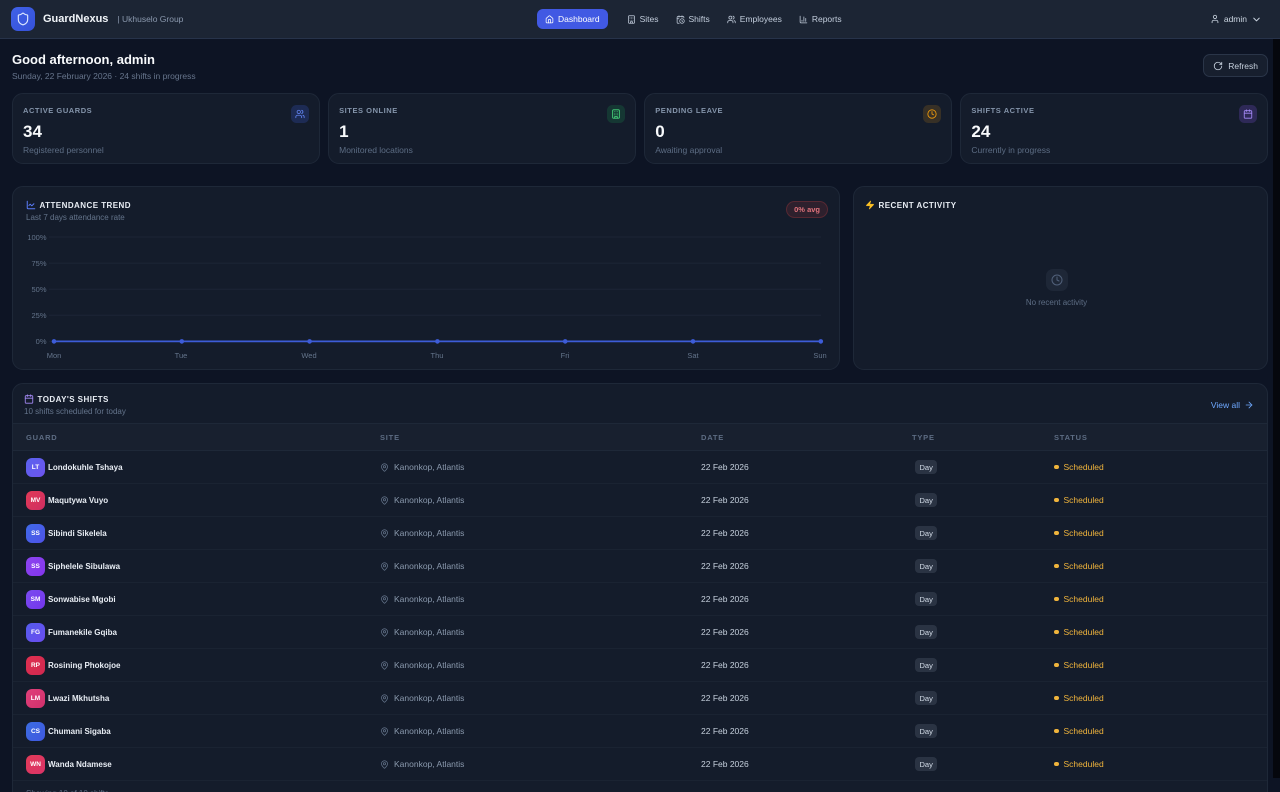 The image size is (1280, 792). Describe the element at coordinates (38, 289) in the screenshot. I see `svg-text: 50%` at that location.